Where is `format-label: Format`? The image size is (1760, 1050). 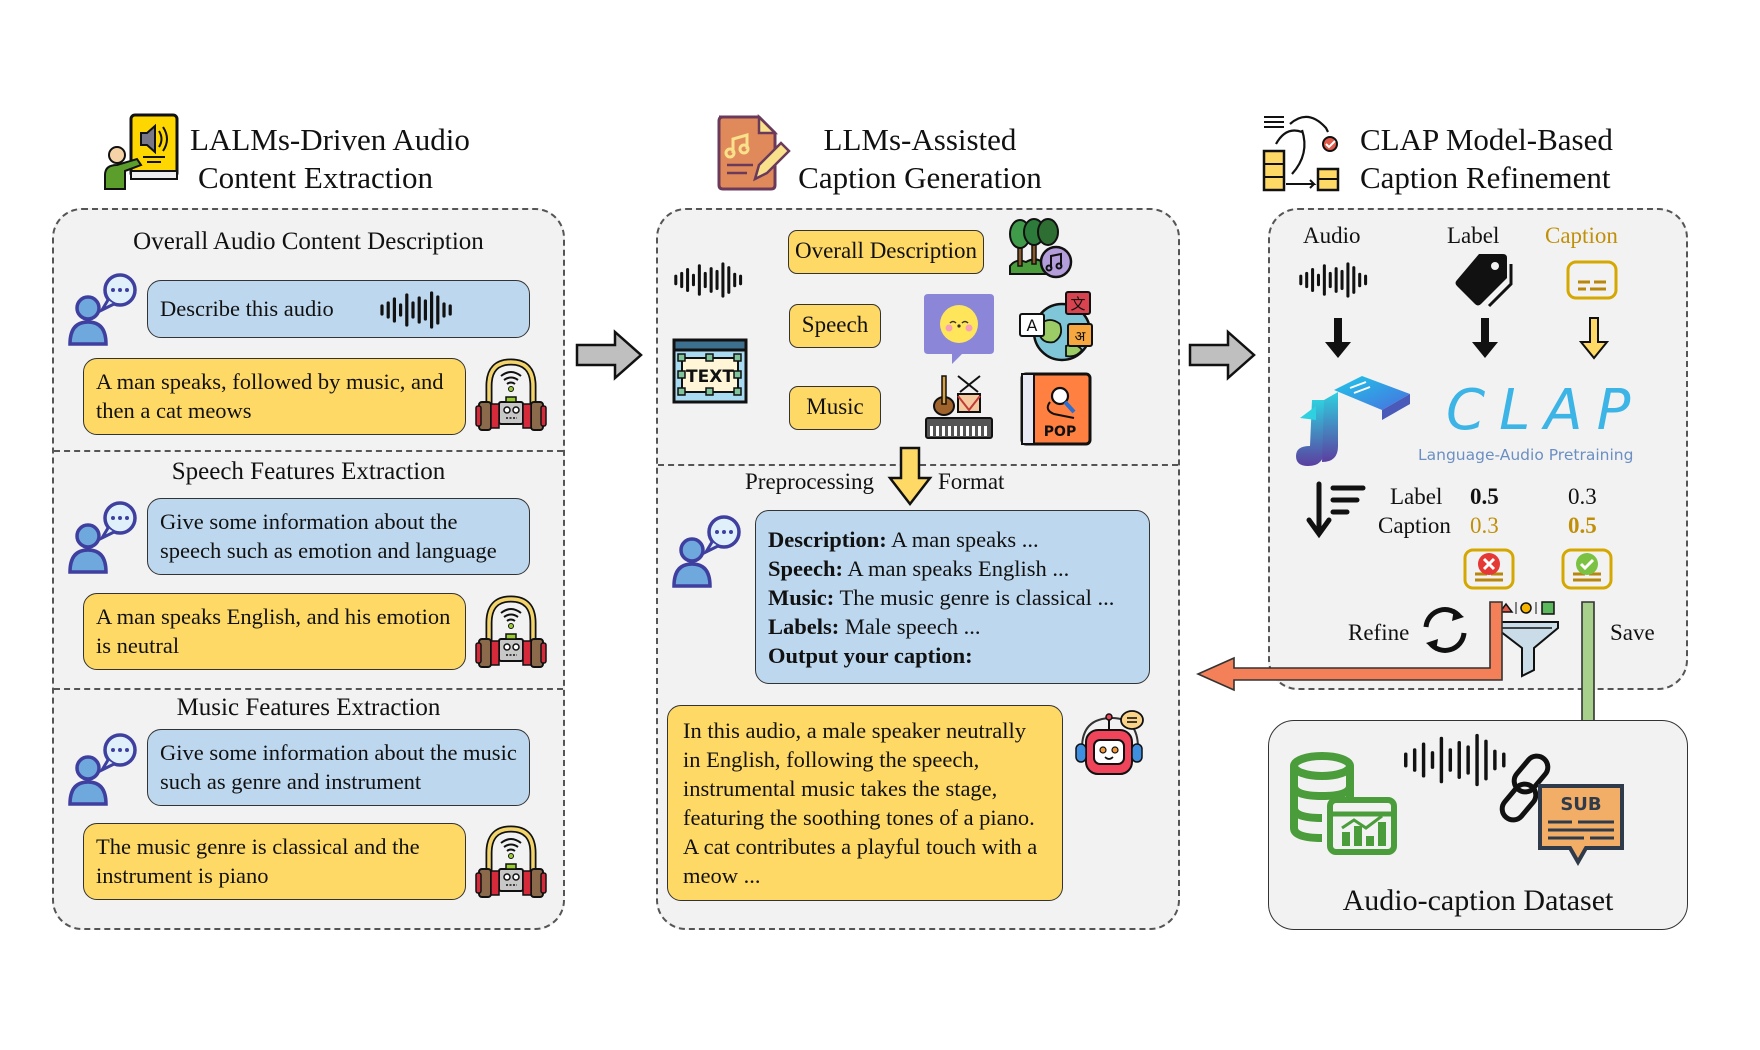 format-label: Format is located at coordinates (971, 481).